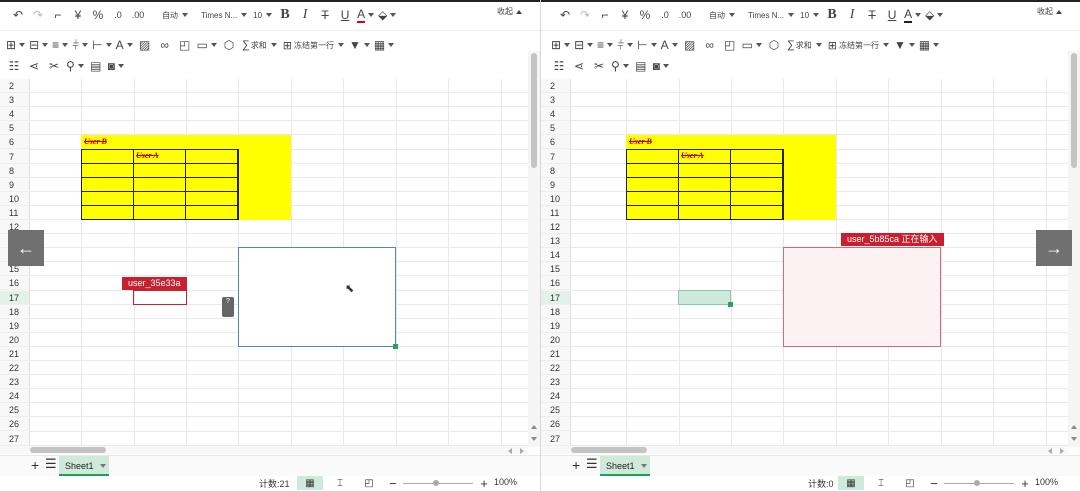 This screenshot has width=1080, height=491. I want to click on comment-icon: ▭, so click(752, 45).